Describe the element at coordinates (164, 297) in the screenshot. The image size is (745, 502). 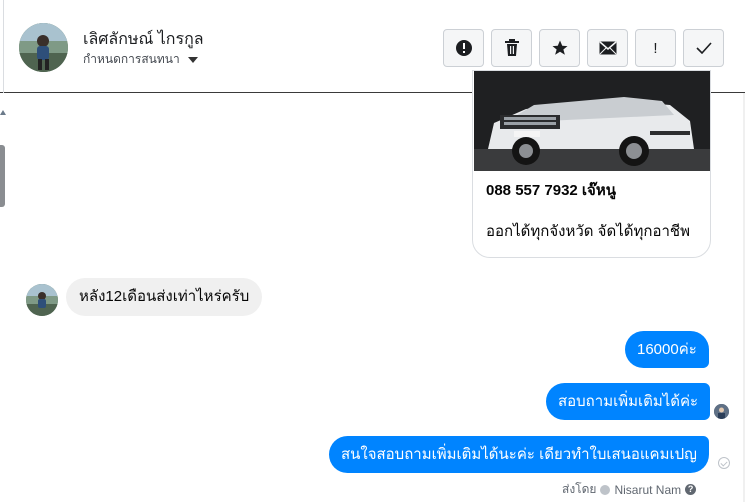
I see `incoming-message: หลัง12เดือนส่งเท่าไหร่ครับ` at that location.